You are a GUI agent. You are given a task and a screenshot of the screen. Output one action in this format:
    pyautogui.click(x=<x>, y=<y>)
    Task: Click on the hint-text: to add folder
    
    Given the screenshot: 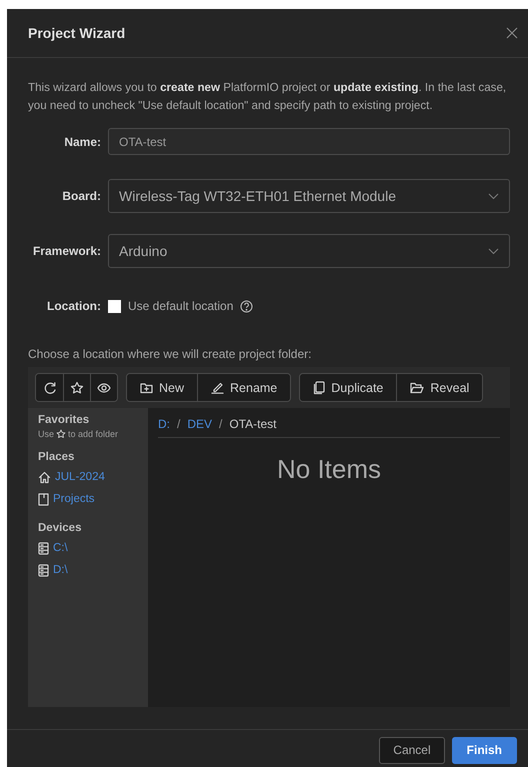 What is the action you would take?
    pyautogui.click(x=93, y=434)
    